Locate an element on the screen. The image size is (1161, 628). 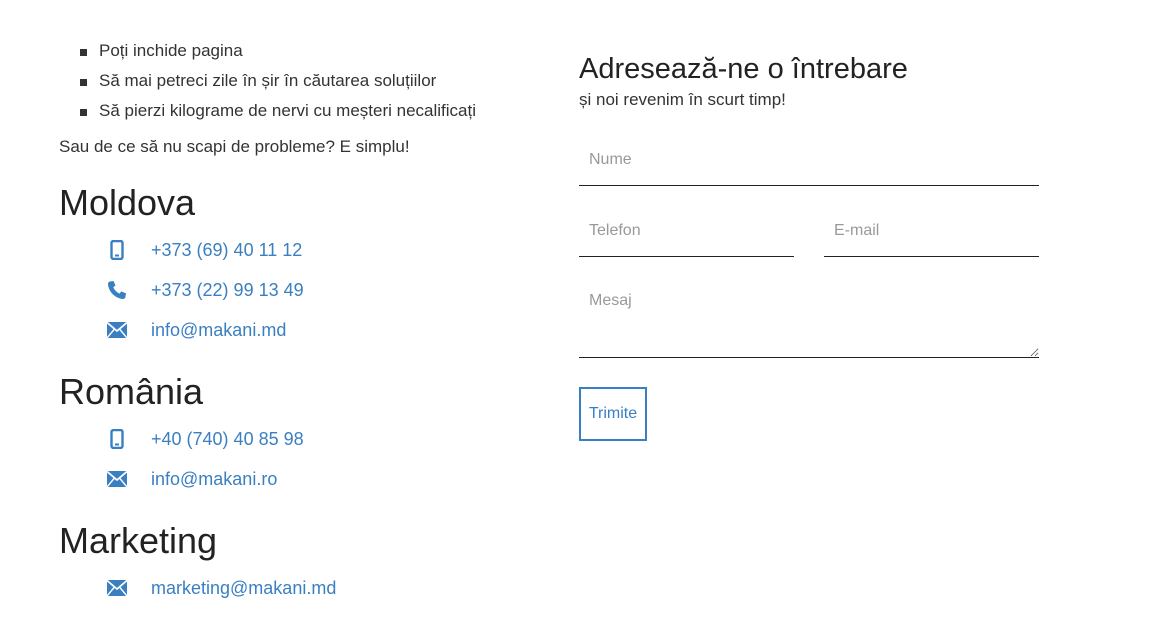
contact-romania-mobile: +40 (740) 40 85 98 is located at coordinates (205, 439).